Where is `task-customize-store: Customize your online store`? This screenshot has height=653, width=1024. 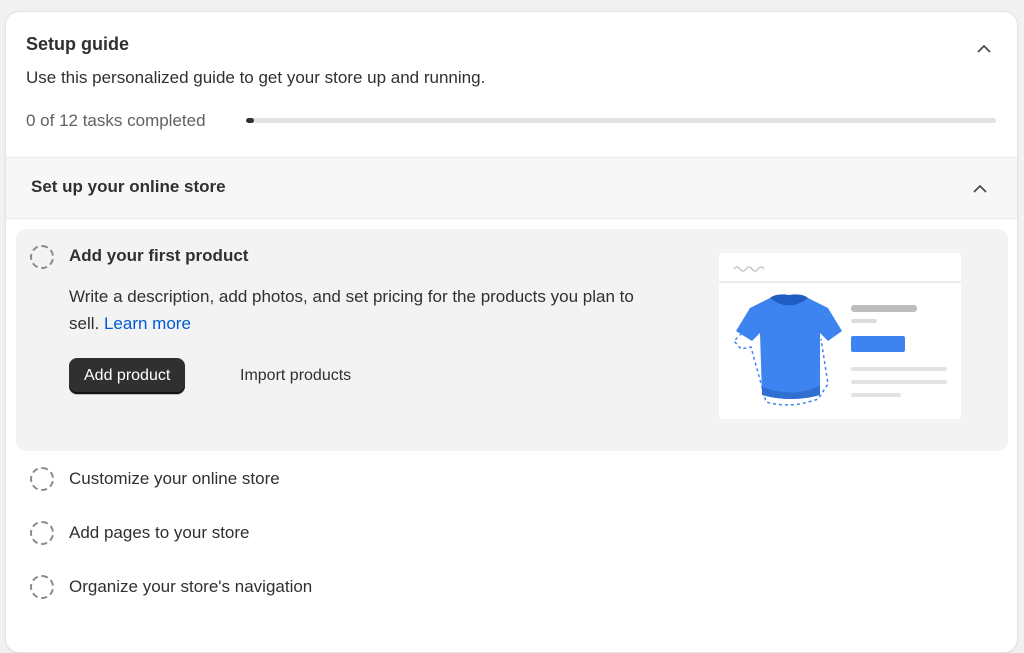 task-customize-store: Customize your online store is located at coordinates (511, 479).